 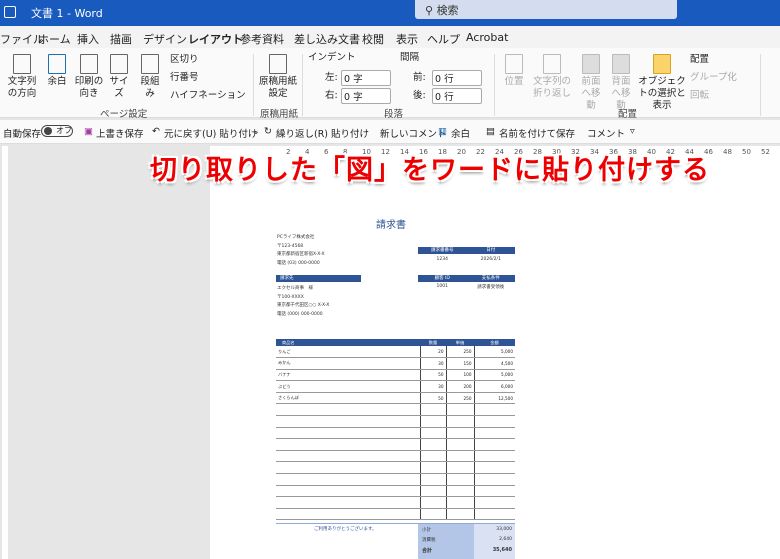 What do you see at coordinates (459, 363) in the screenshot?
I see `table-cell: 150` at bounding box center [459, 363].